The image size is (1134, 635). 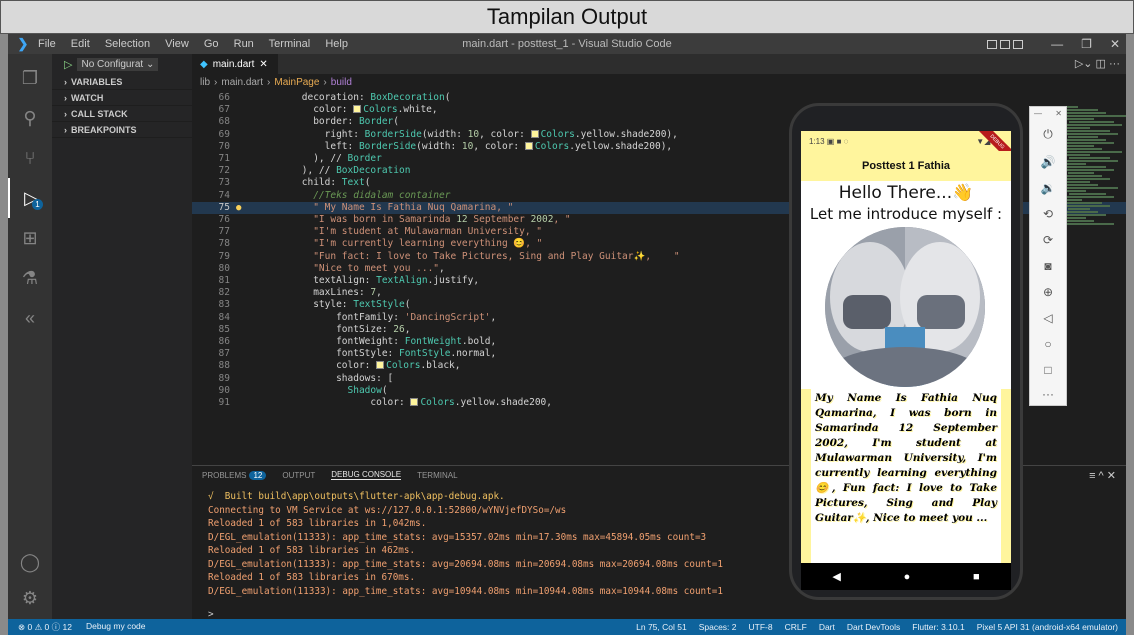 What do you see at coordinates (1048, 134) in the screenshot?
I see `power-icon: ⏻` at bounding box center [1048, 134].